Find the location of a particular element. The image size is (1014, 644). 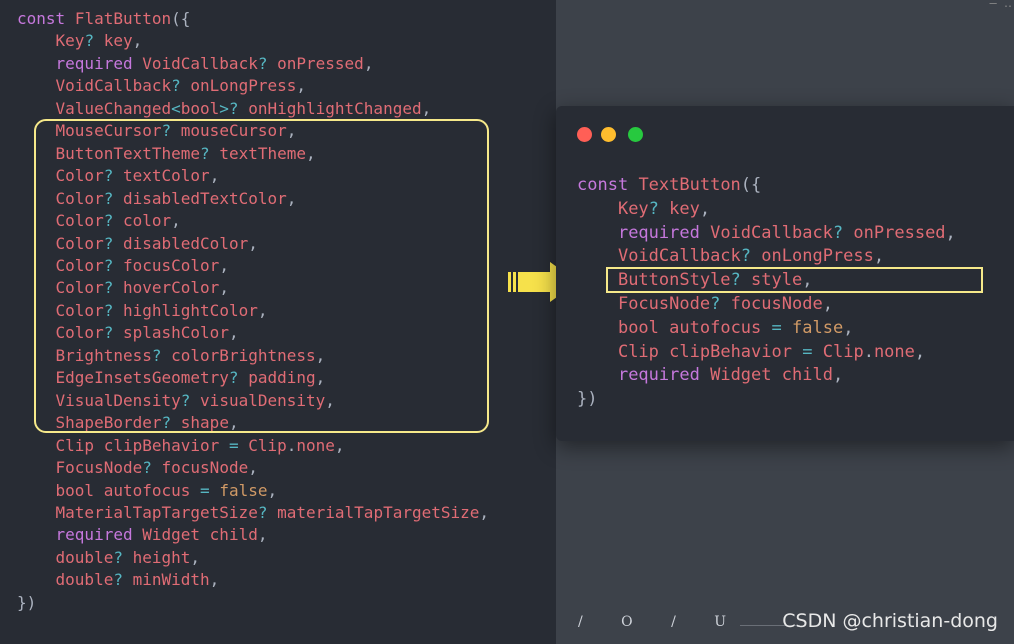

code-line: FocusNode? focusNode, is located at coordinates (766, 305).